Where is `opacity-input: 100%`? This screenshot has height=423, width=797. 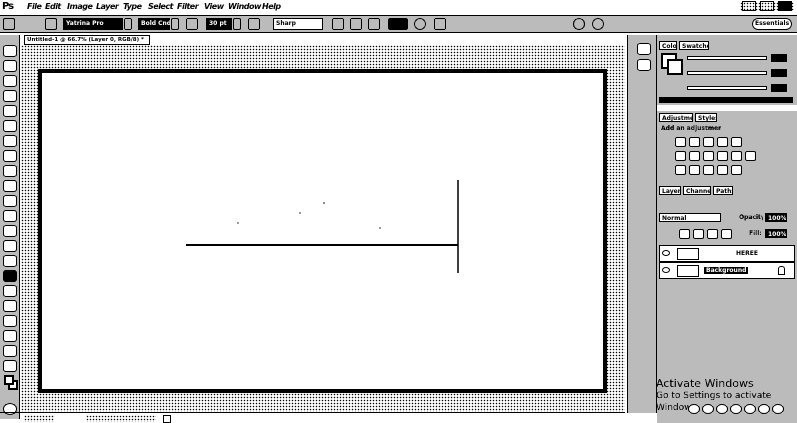 opacity-input: 100% is located at coordinates (776, 217).